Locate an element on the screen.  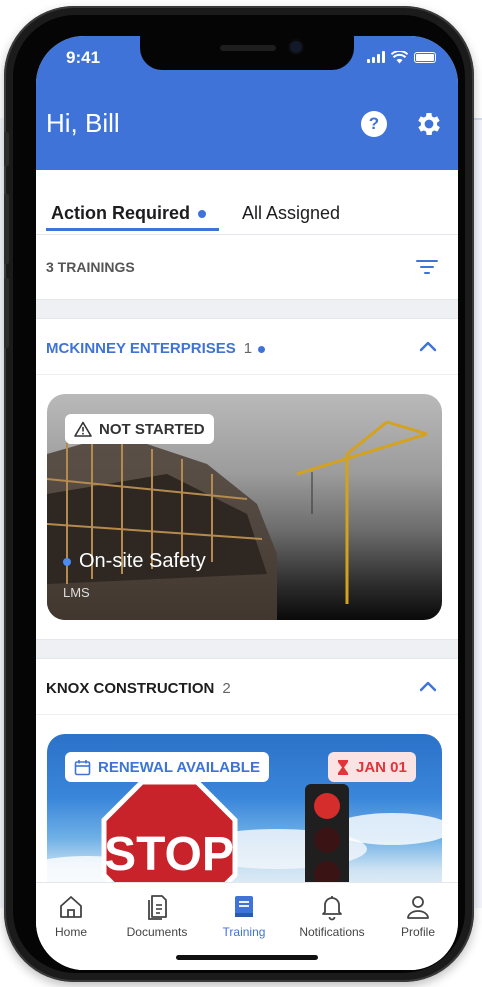
group-name: MCKINNEY ENTERPRISES 1 is located at coordinates (156, 348).